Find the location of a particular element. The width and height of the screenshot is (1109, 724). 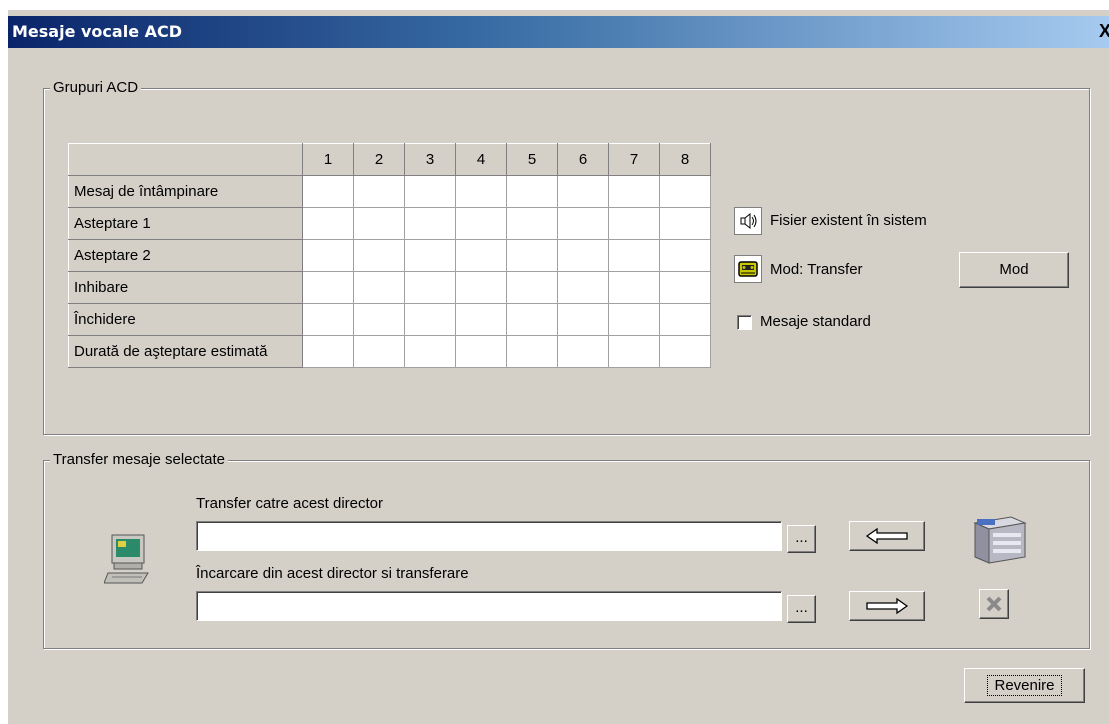

standard-messages-label: Mesaje standard is located at coordinates (815, 321).